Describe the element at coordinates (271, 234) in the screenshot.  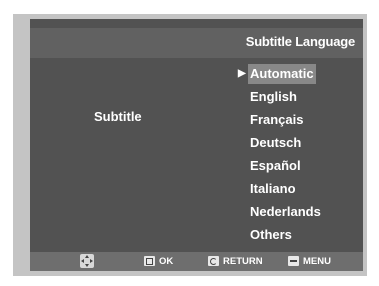
I see `menu-item-label: Others` at that location.